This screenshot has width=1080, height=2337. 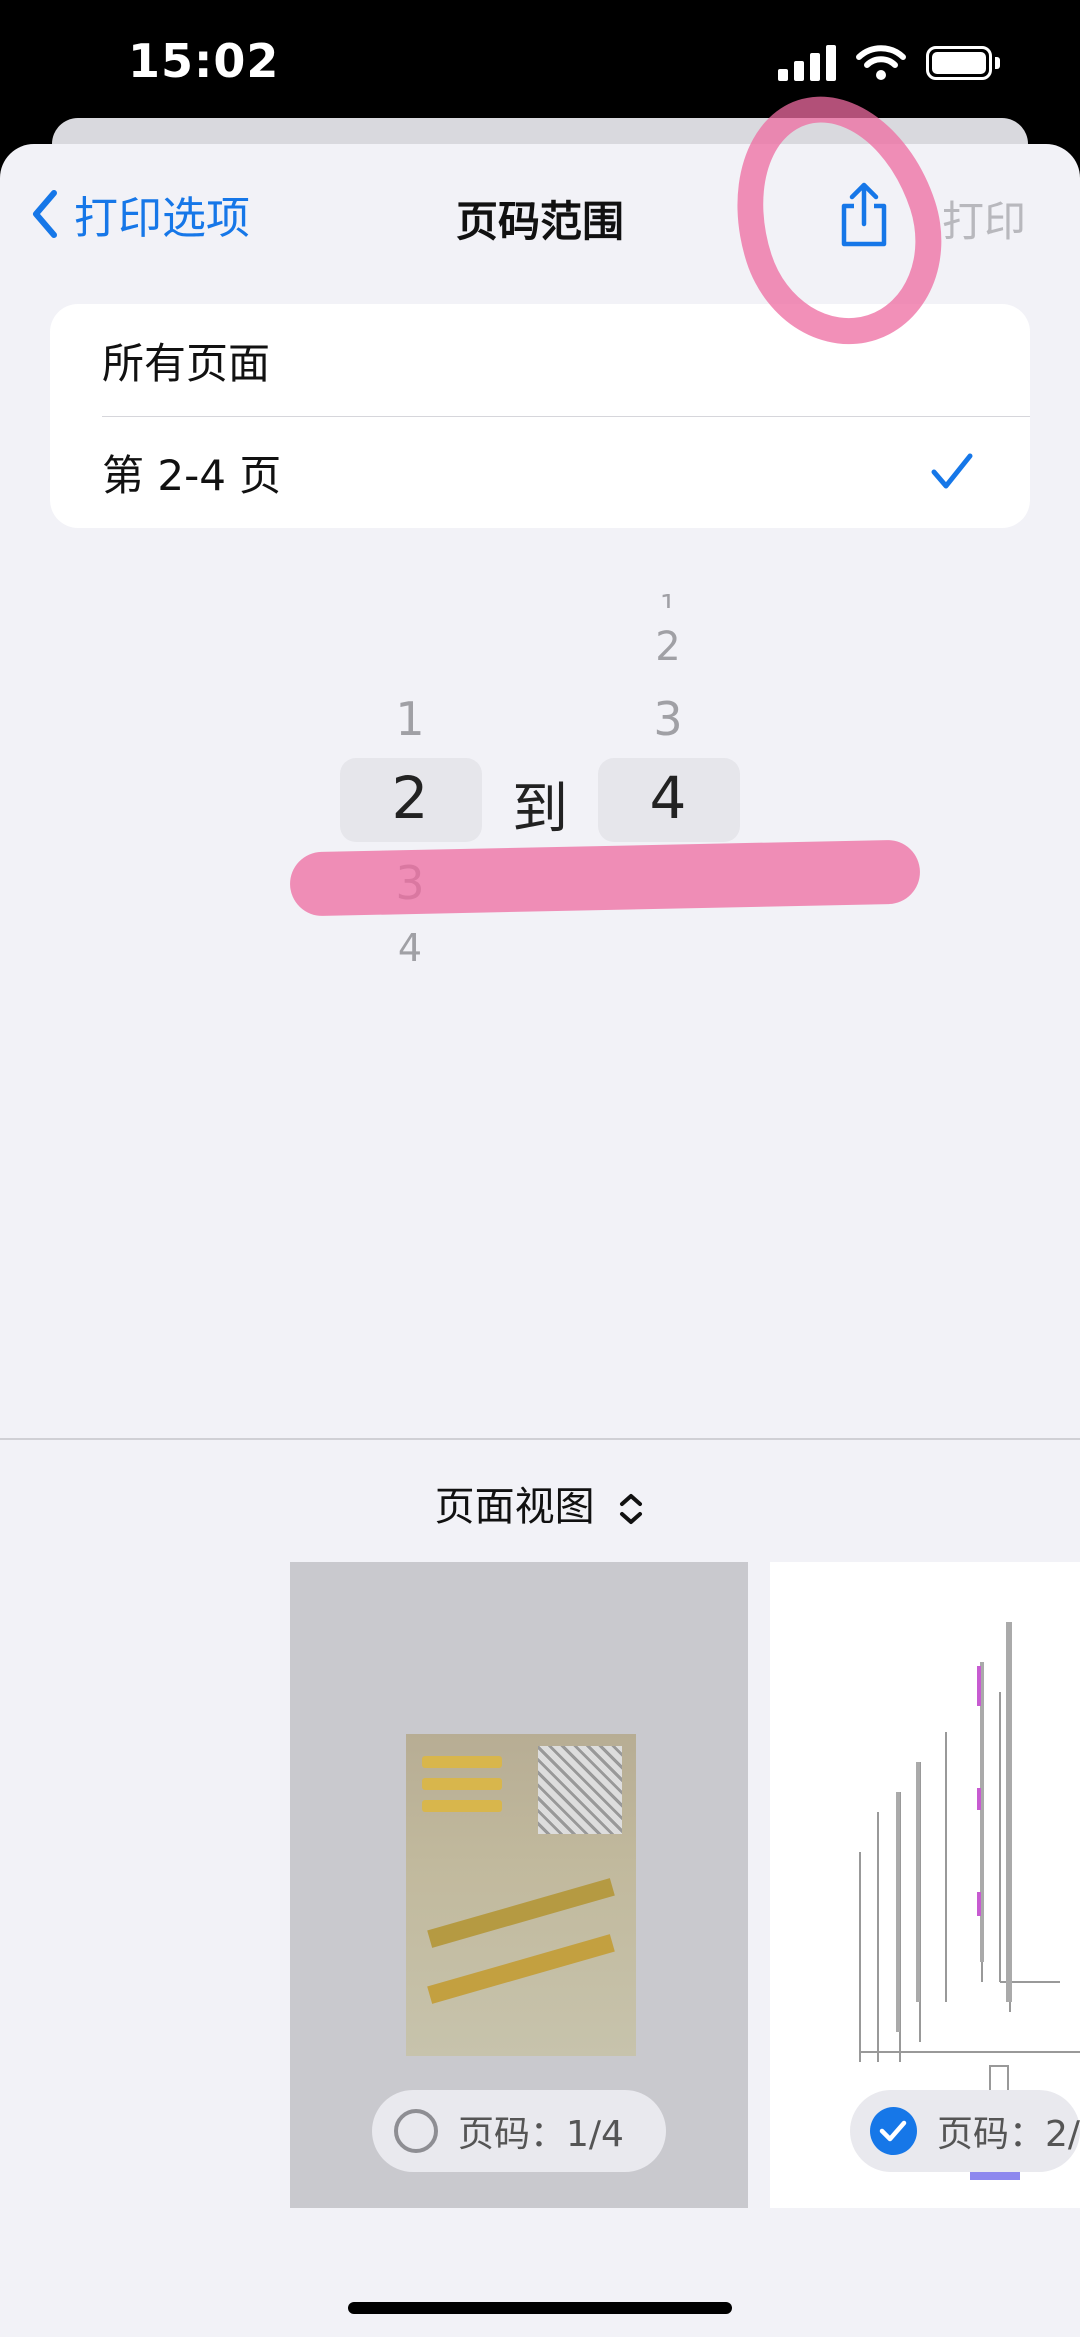 What do you see at coordinates (984, 218) in the screenshot?
I see `print-button: 打印` at bounding box center [984, 218].